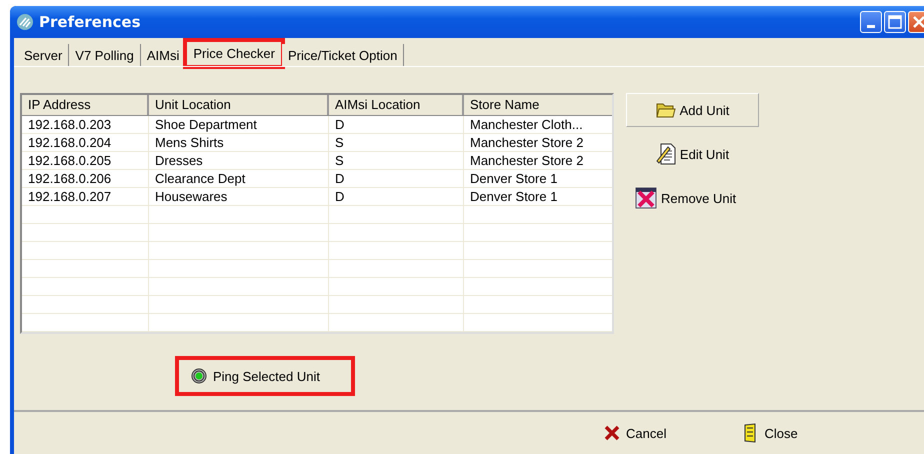 This screenshot has width=924, height=454. I want to click on unit-button: Edit Unit, so click(692, 154).